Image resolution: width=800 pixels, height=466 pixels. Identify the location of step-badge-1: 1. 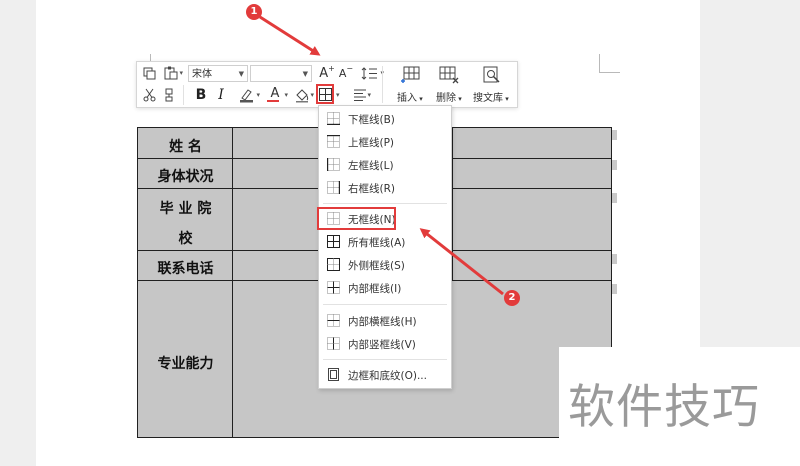
(254, 12).